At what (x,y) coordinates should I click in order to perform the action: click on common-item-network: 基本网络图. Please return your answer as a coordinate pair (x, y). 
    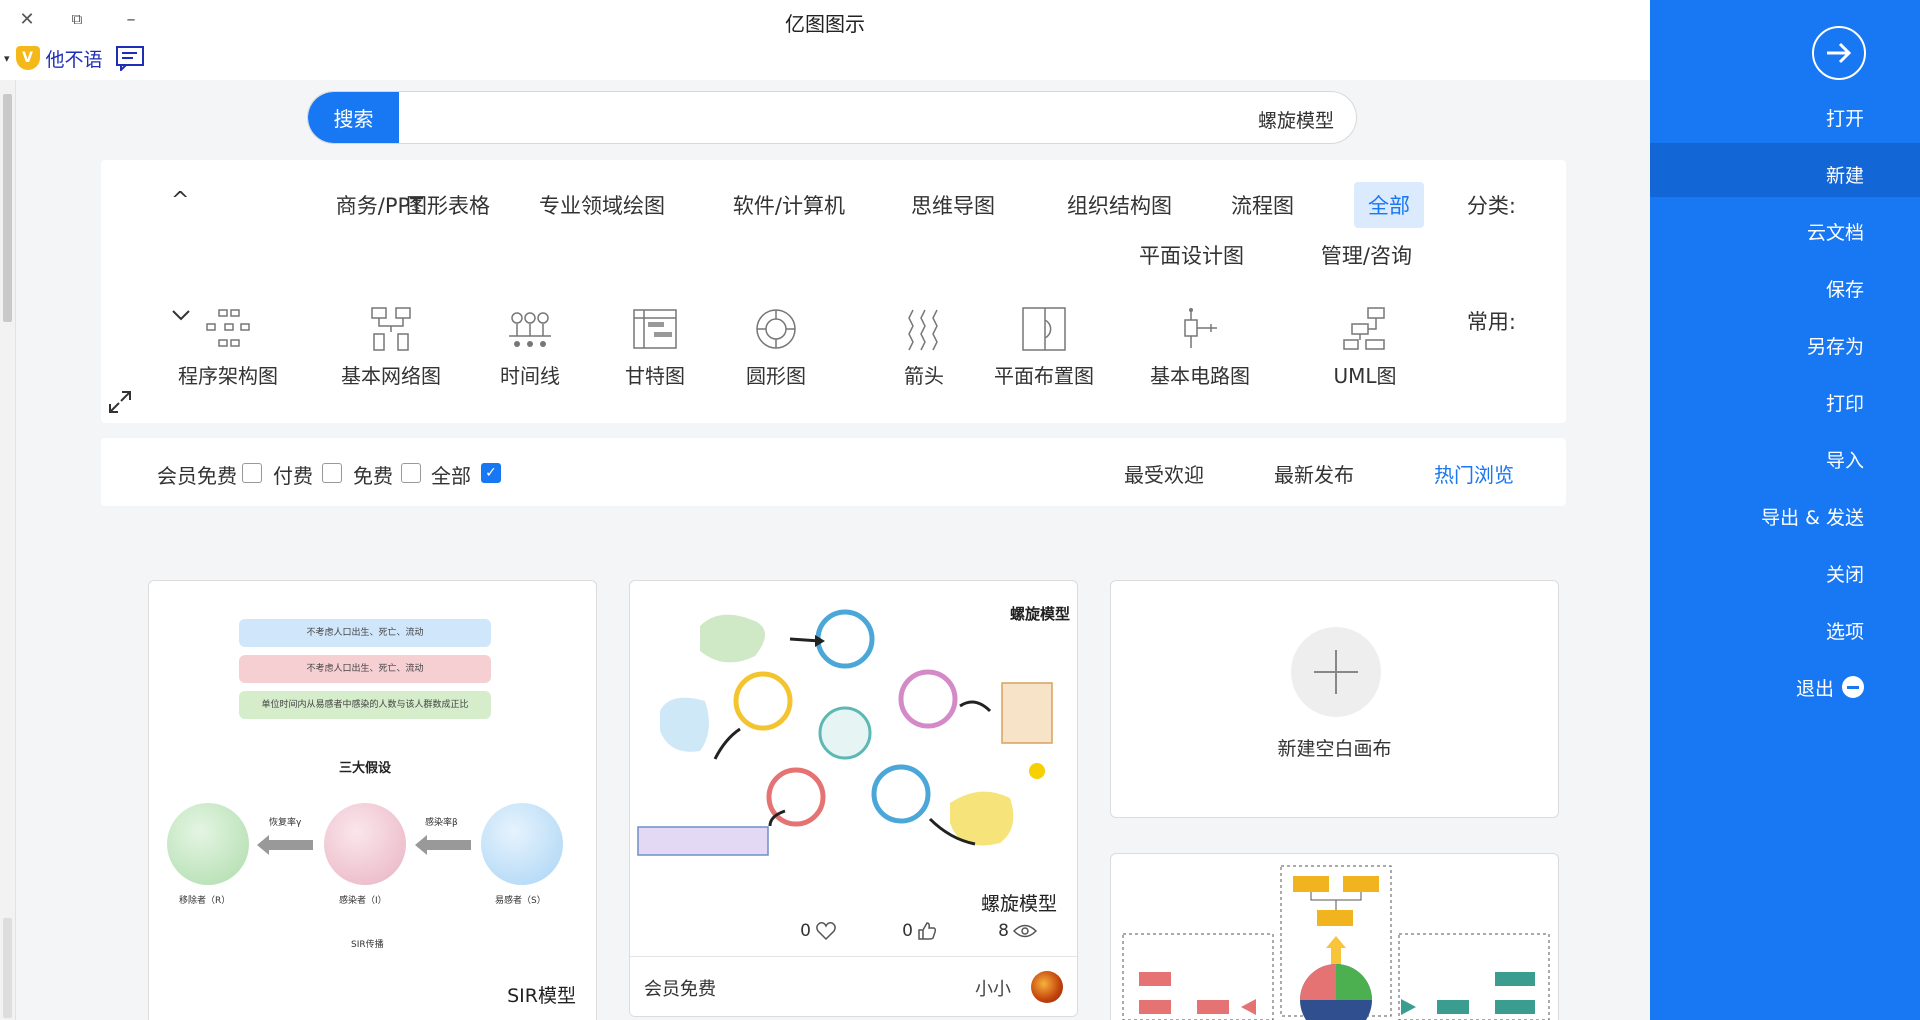
    Looking at the image, I should click on (391, 347).